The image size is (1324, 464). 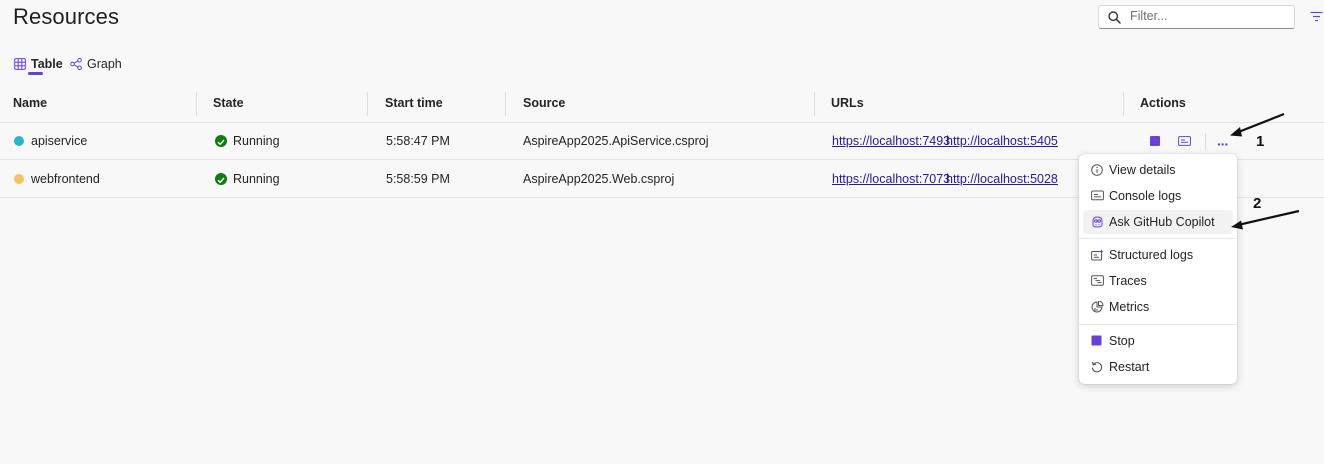 I want to click on menu-item-label: Ask GitHub Copilot, so click(x=1162, y=222).